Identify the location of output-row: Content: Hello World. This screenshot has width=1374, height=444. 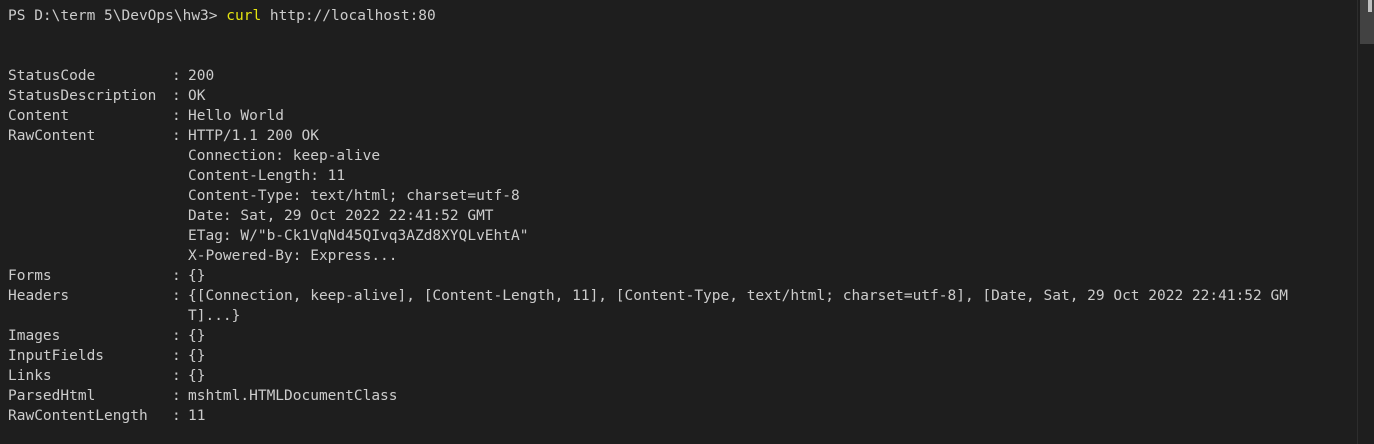
(668, 116).